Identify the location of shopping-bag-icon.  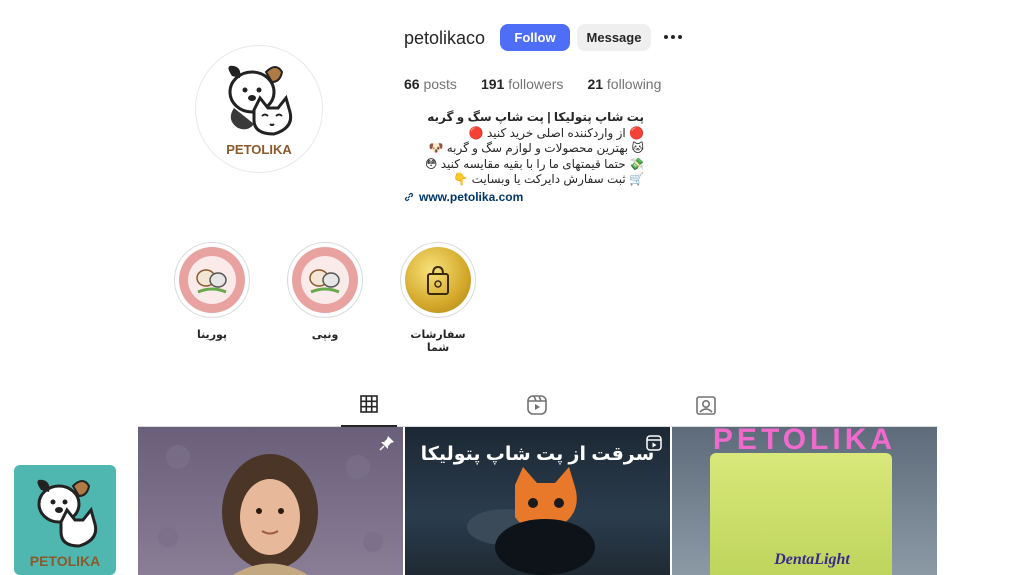
(438, 280).